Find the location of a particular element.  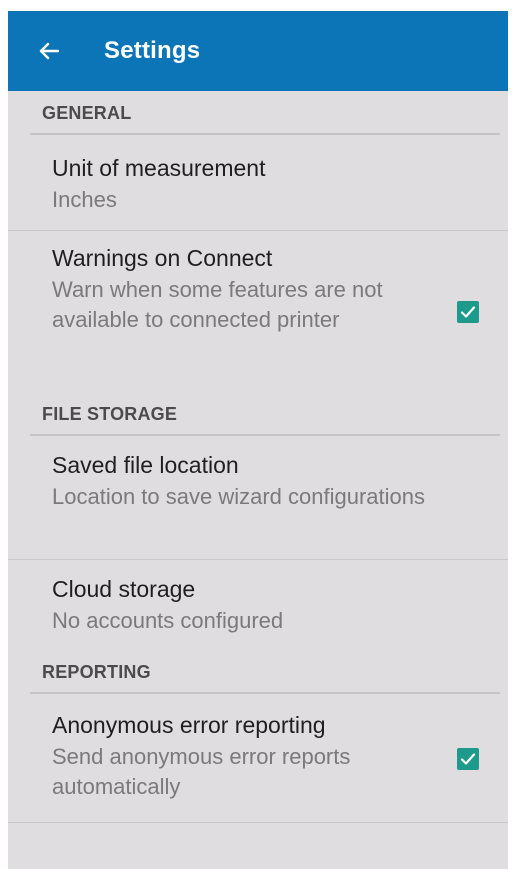

section-header-reporting: REPORTING is located at coordinates (258, 672).